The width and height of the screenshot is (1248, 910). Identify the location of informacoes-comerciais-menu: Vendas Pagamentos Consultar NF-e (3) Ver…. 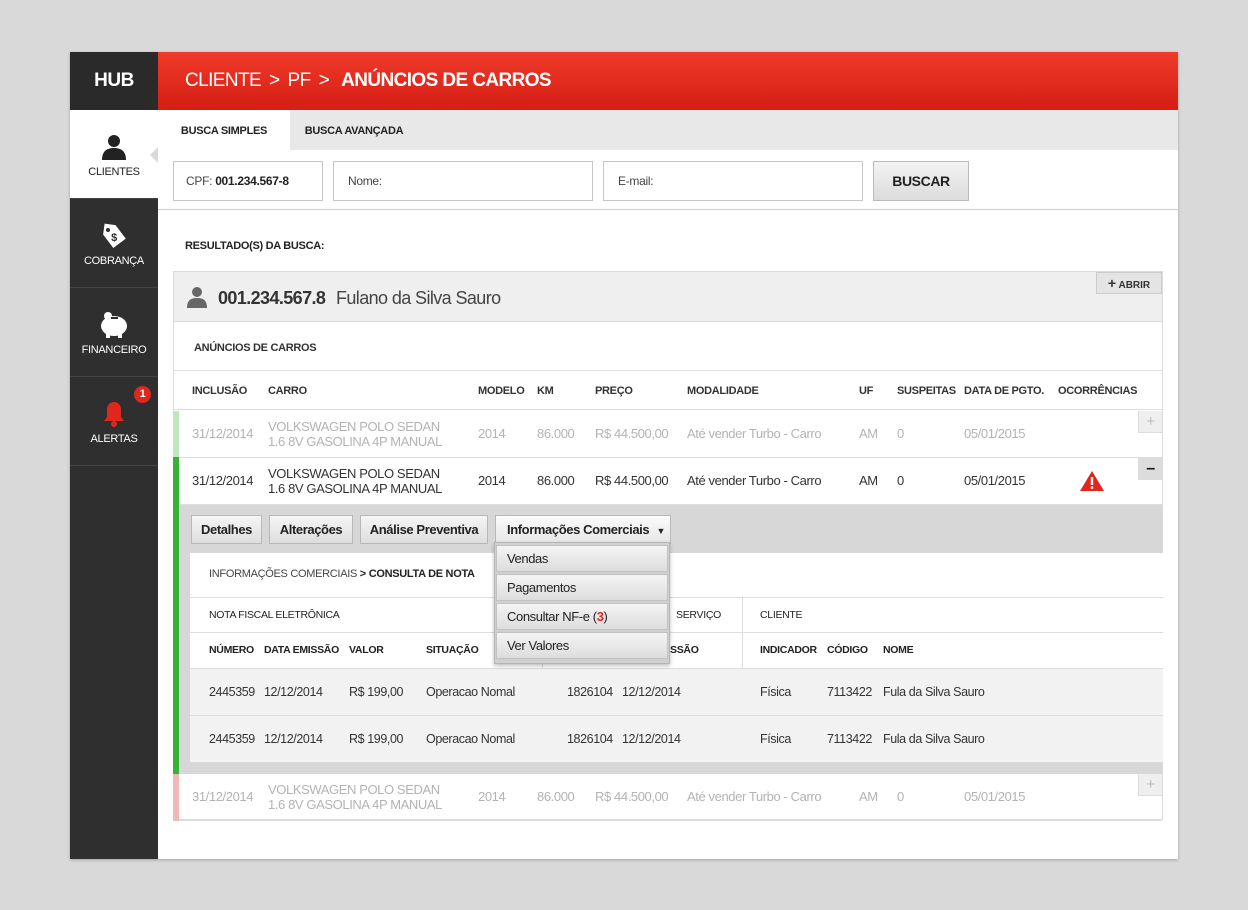
(582, 603).